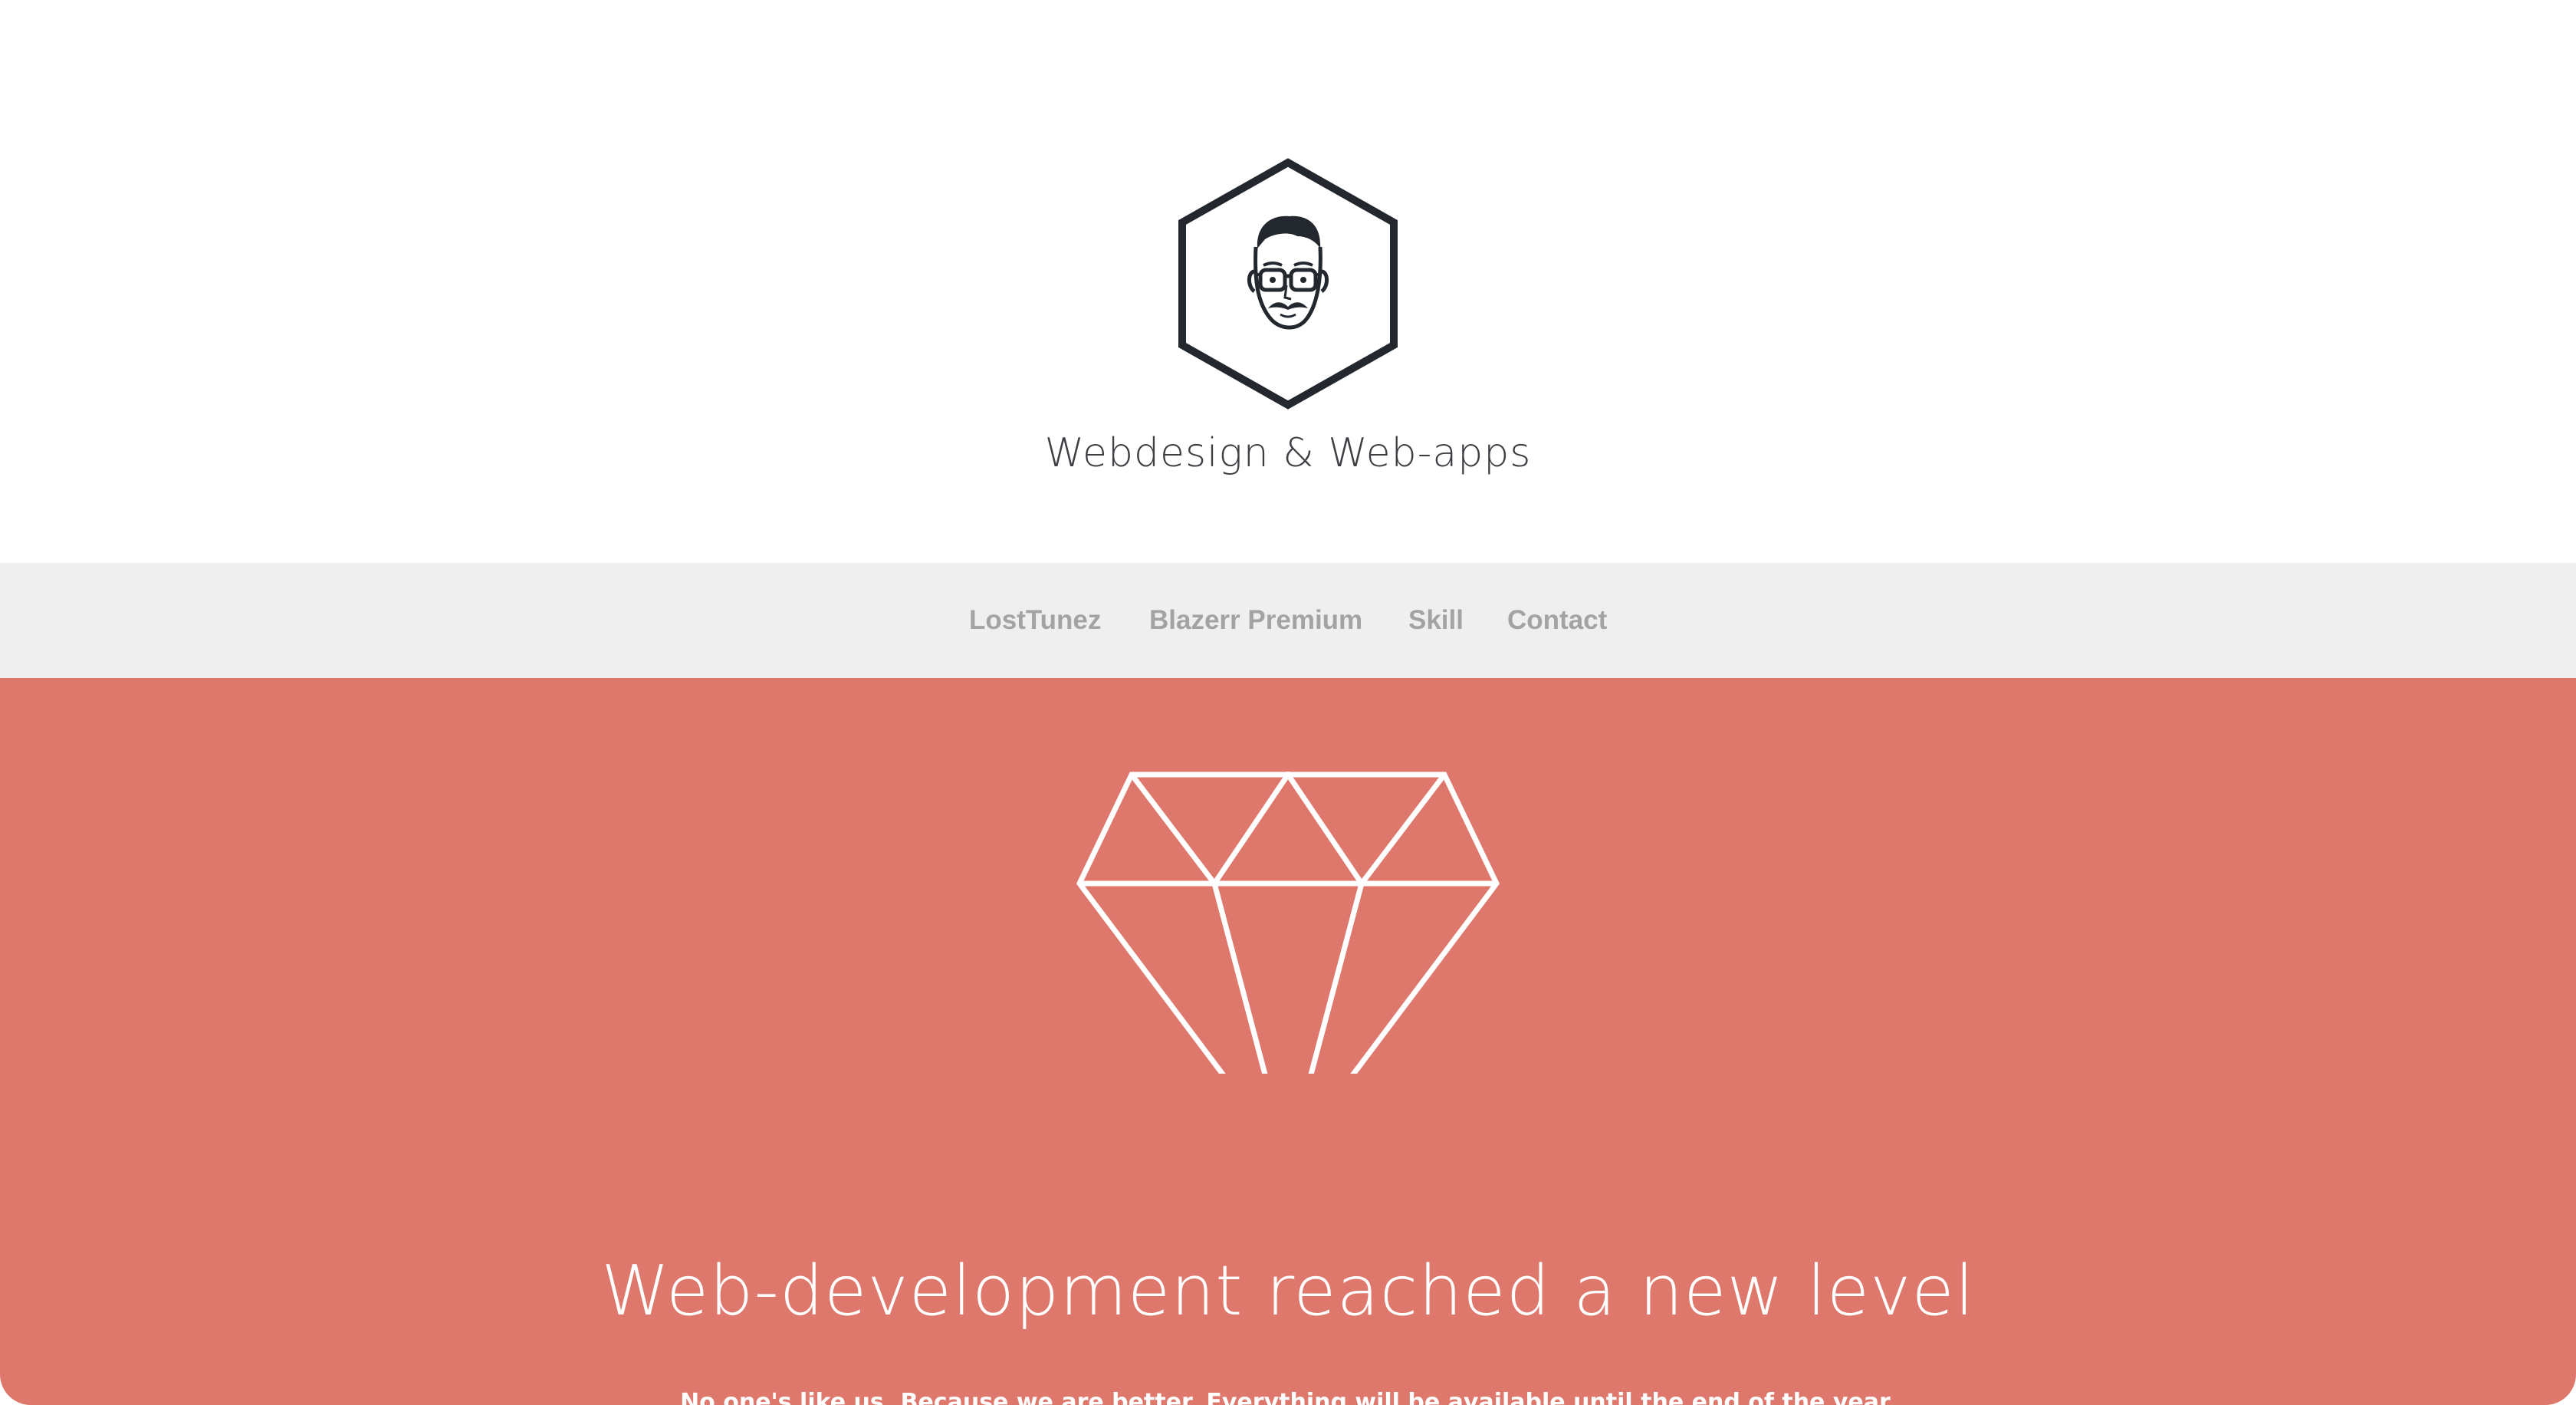  I want to click on nav-item-losttunez: LostTunez, so click(1035, 621).